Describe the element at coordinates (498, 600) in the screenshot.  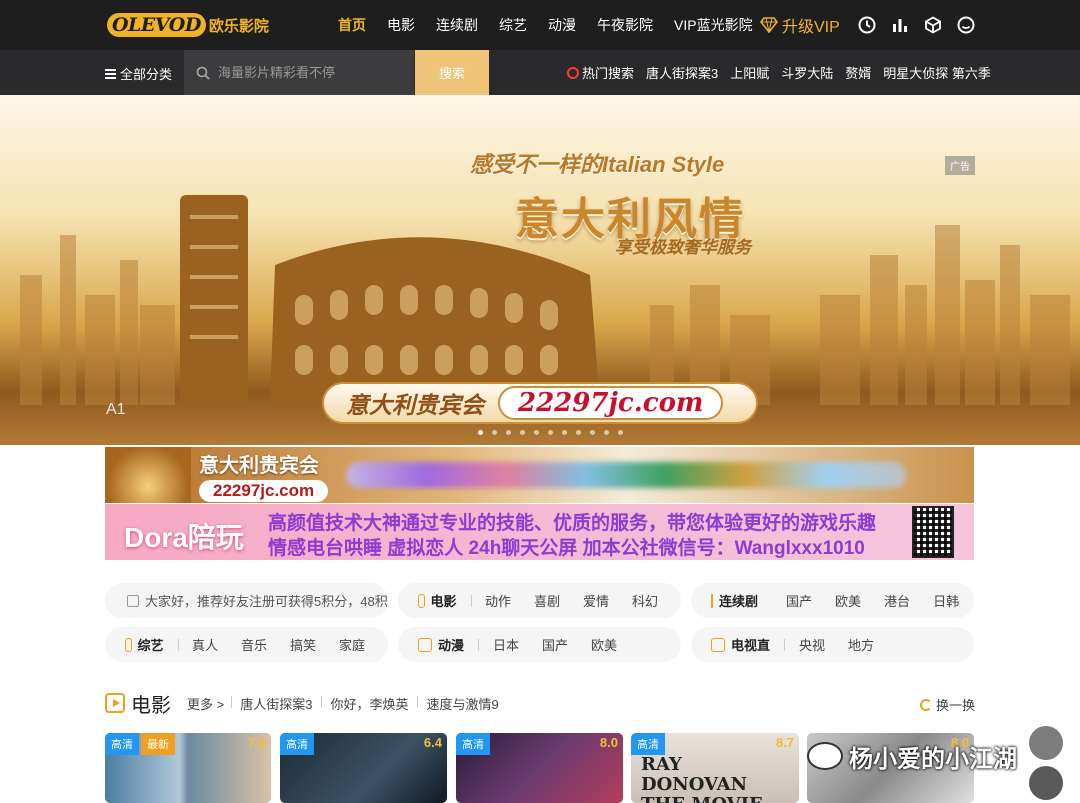
I see `category-link: 动作` at that location.